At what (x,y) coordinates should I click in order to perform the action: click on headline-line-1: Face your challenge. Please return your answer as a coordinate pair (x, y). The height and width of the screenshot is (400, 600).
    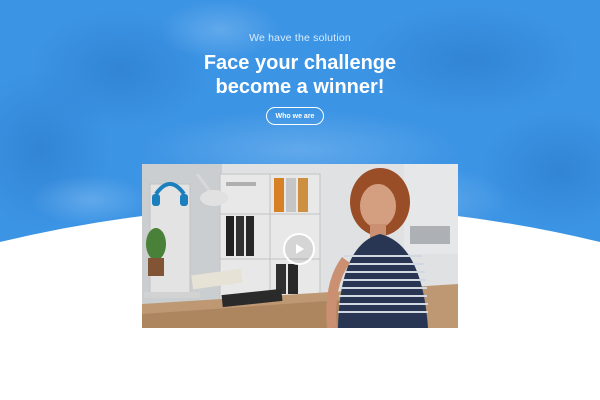
    Looking at the image, I should click on (300, 63).